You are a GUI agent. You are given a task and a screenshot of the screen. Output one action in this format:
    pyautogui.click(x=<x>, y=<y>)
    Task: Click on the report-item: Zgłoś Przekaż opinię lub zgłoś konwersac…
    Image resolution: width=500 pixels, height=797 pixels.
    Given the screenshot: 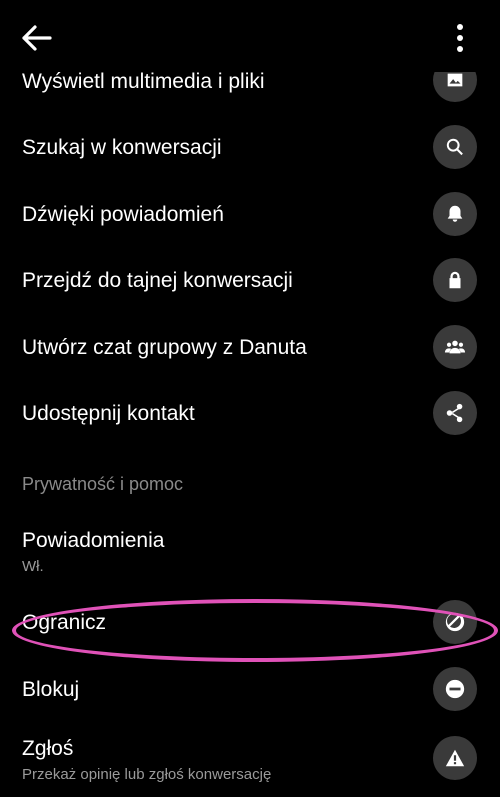 What is the action you would take?
    pyautogui.click(x=250, y=761)
    